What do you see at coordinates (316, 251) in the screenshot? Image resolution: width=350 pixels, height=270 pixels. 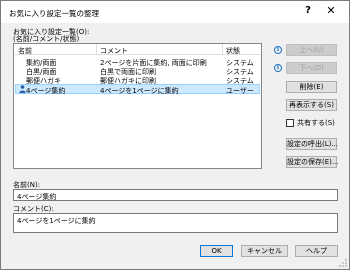 I see `help-button: ヘルプ` at bounding box center [316, 251].